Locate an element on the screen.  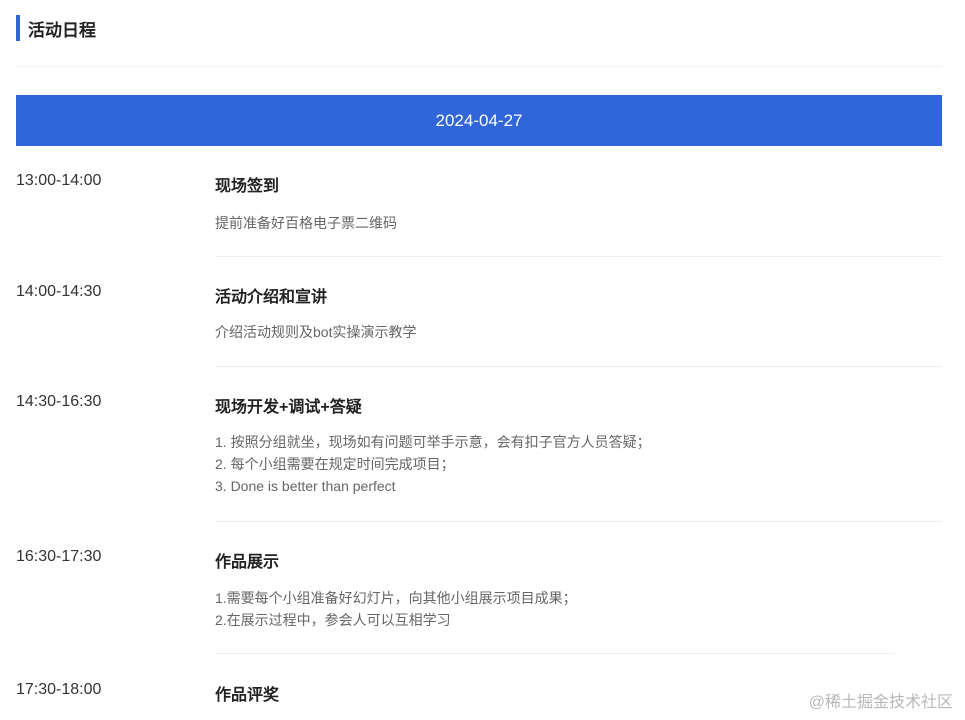
schedule-item-time: 17:30-18:00 is located at coordinates (59, 689).